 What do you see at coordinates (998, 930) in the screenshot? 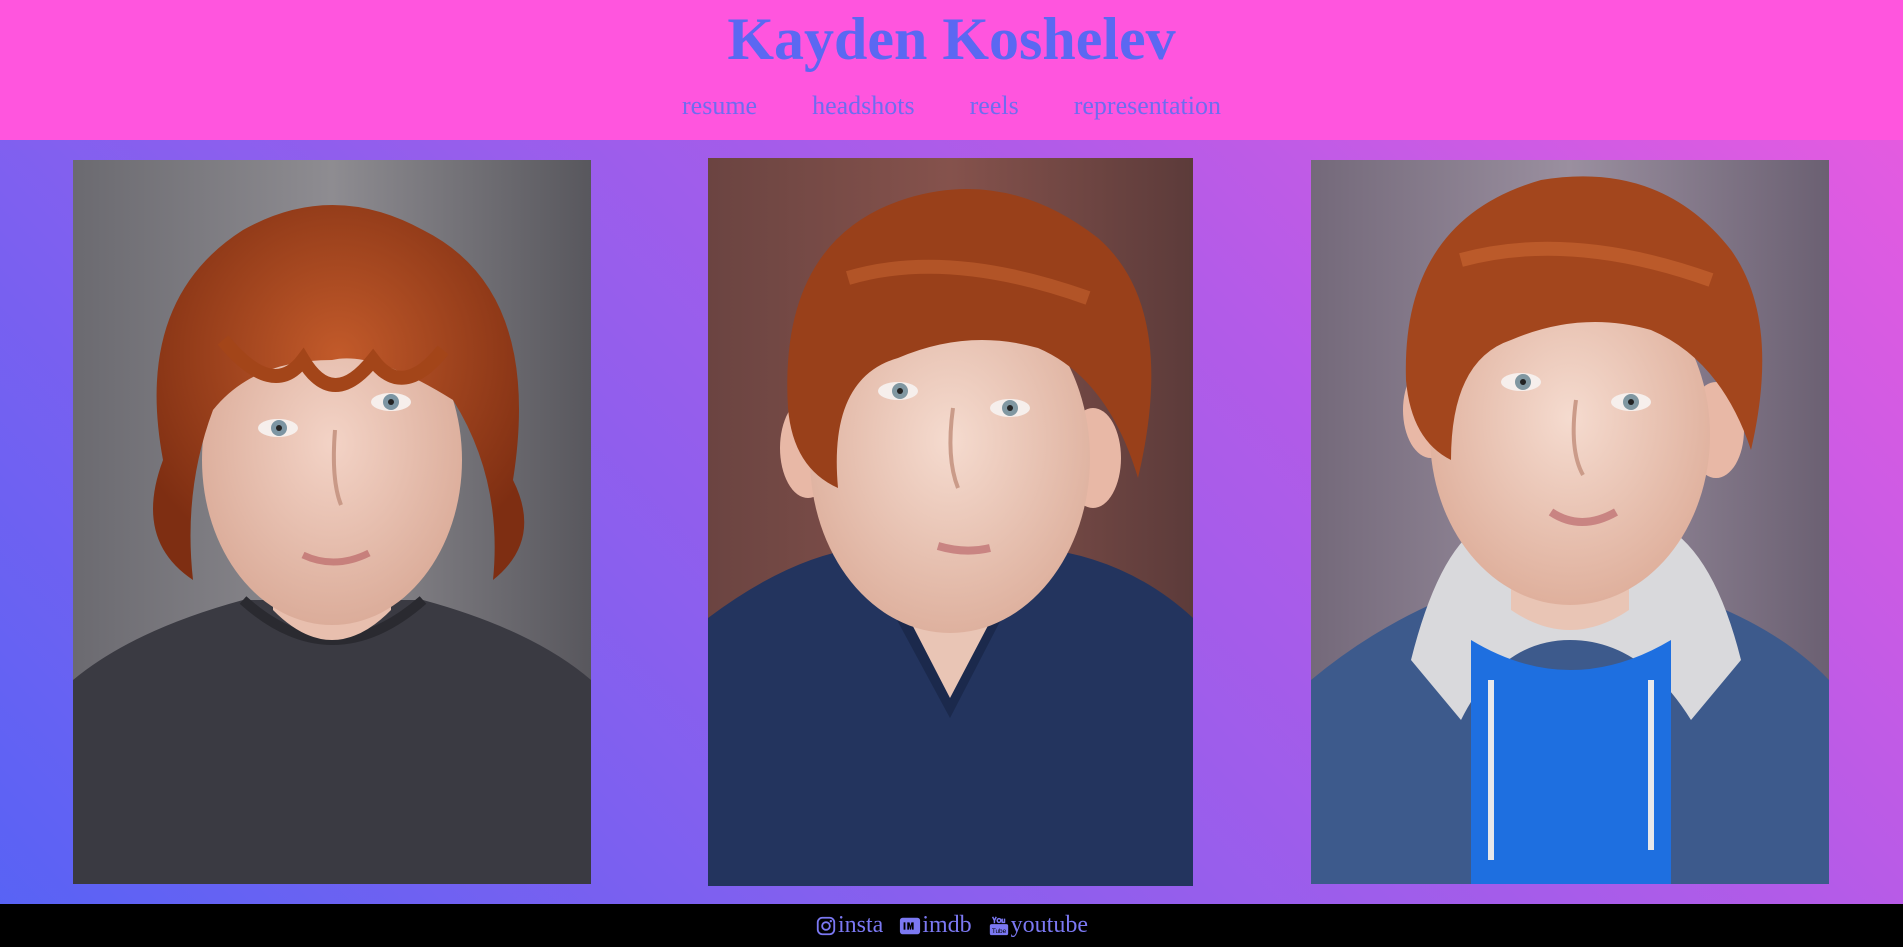
I see `svg-text: Tube` at bounding box center [998, 930].